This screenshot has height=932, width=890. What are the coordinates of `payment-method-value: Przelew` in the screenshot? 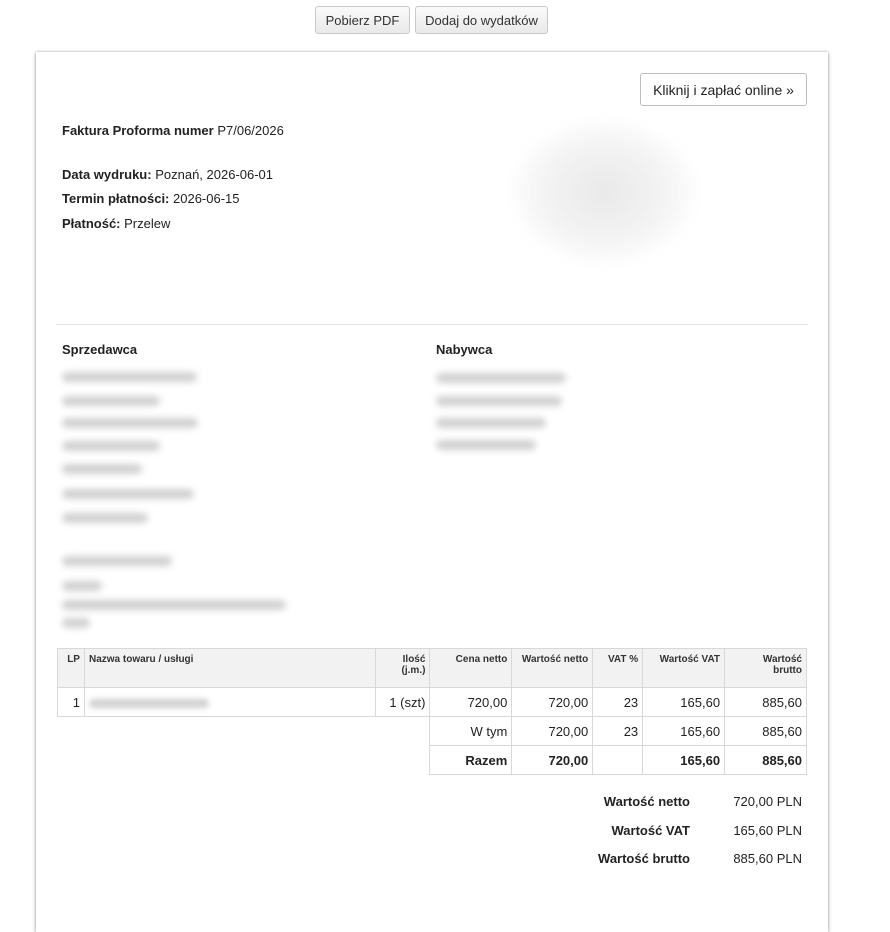 It's located at (147, 223).